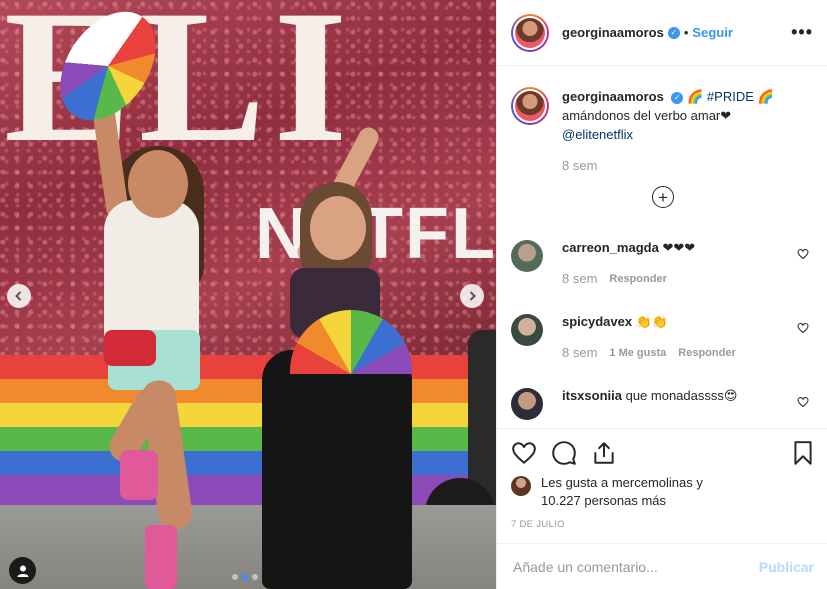  I want to click on comment-body: carreon_magda ❤❤❤ 8 sem Responder, so click(677, 263).